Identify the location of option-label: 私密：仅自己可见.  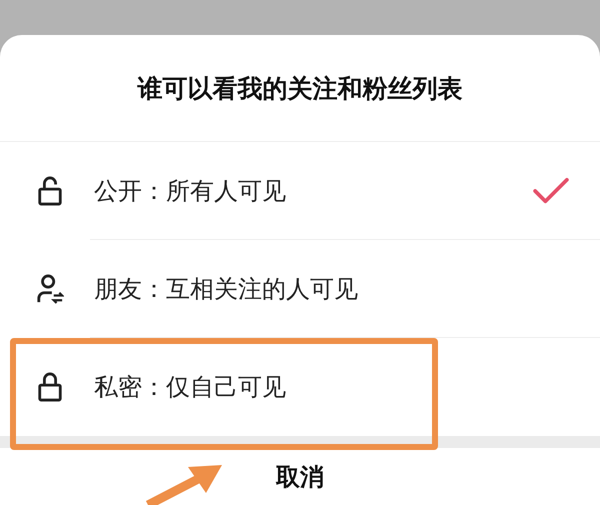
(190, 387).